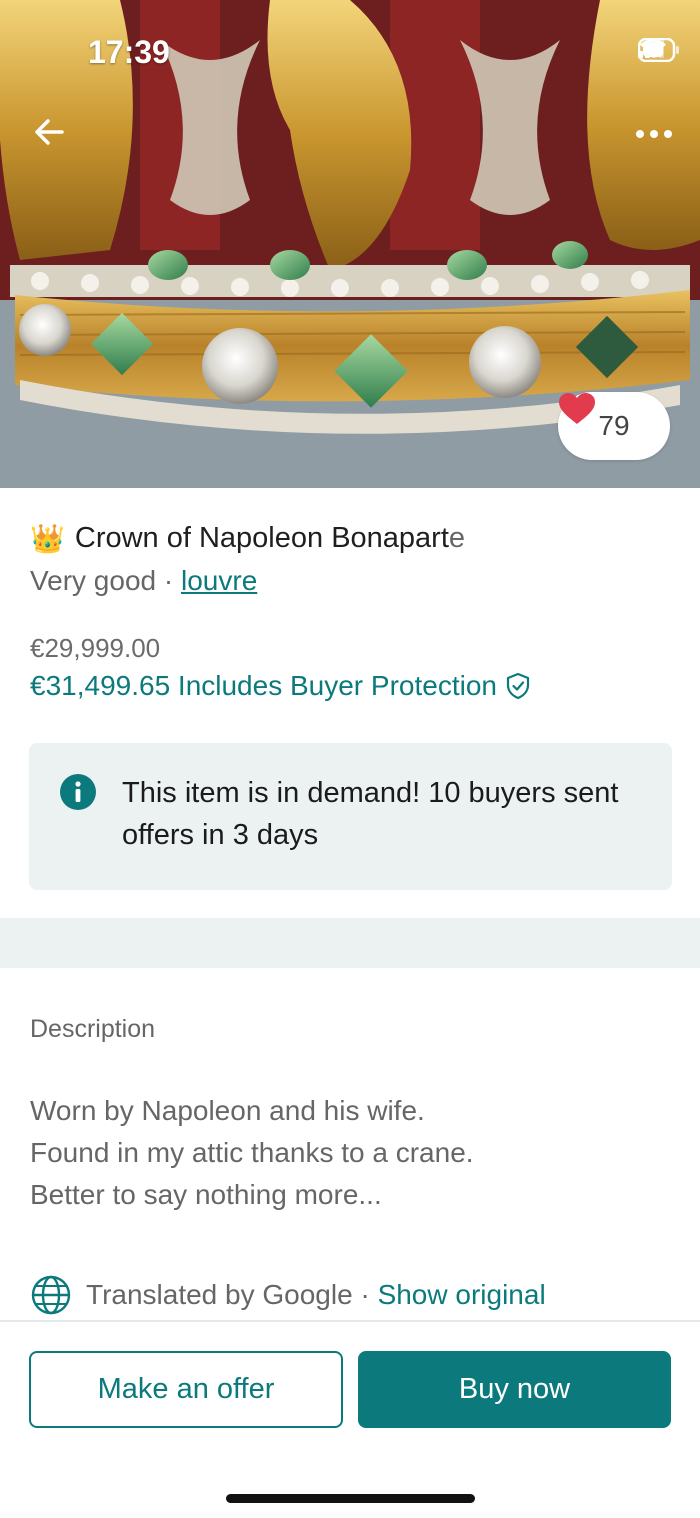 The height and width of the screenshot is (1518, 700). What do you see at coordinates (252, 1152) in the screenshot?
I see `description-line: Found in my attic thanks to a crane.` at bounding box center [252, 1152].